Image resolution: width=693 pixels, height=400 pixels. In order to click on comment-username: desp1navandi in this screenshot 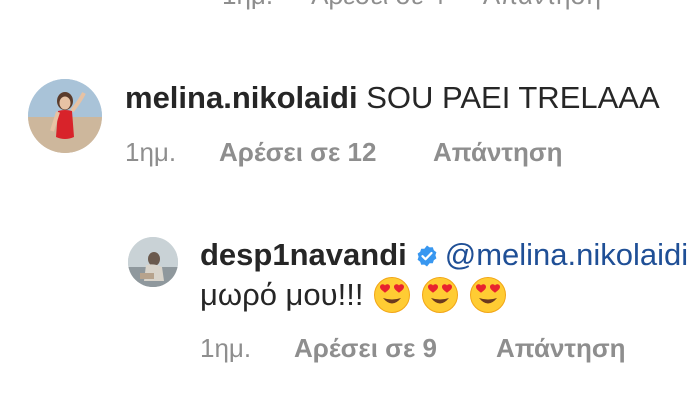, I will do `click(303, 254)`.